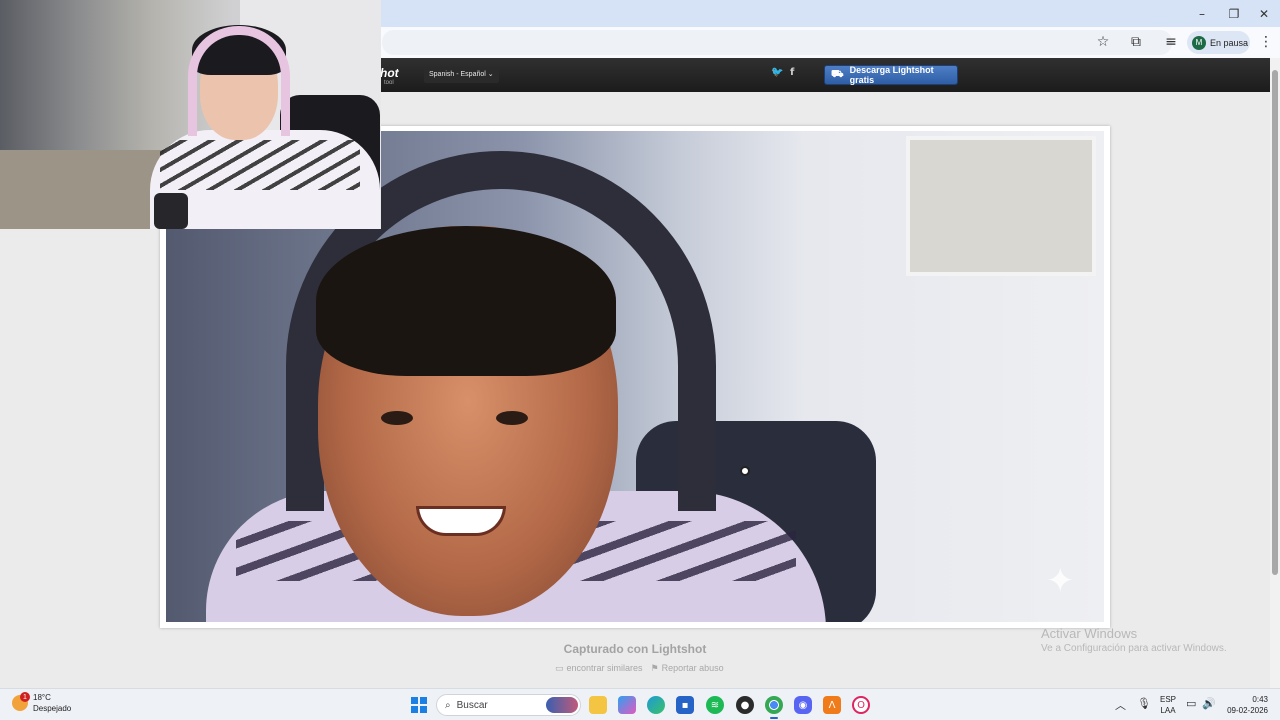 This screenshot has height=720, width=1280. I want to click on windows-start-icon, so click(419, 705).